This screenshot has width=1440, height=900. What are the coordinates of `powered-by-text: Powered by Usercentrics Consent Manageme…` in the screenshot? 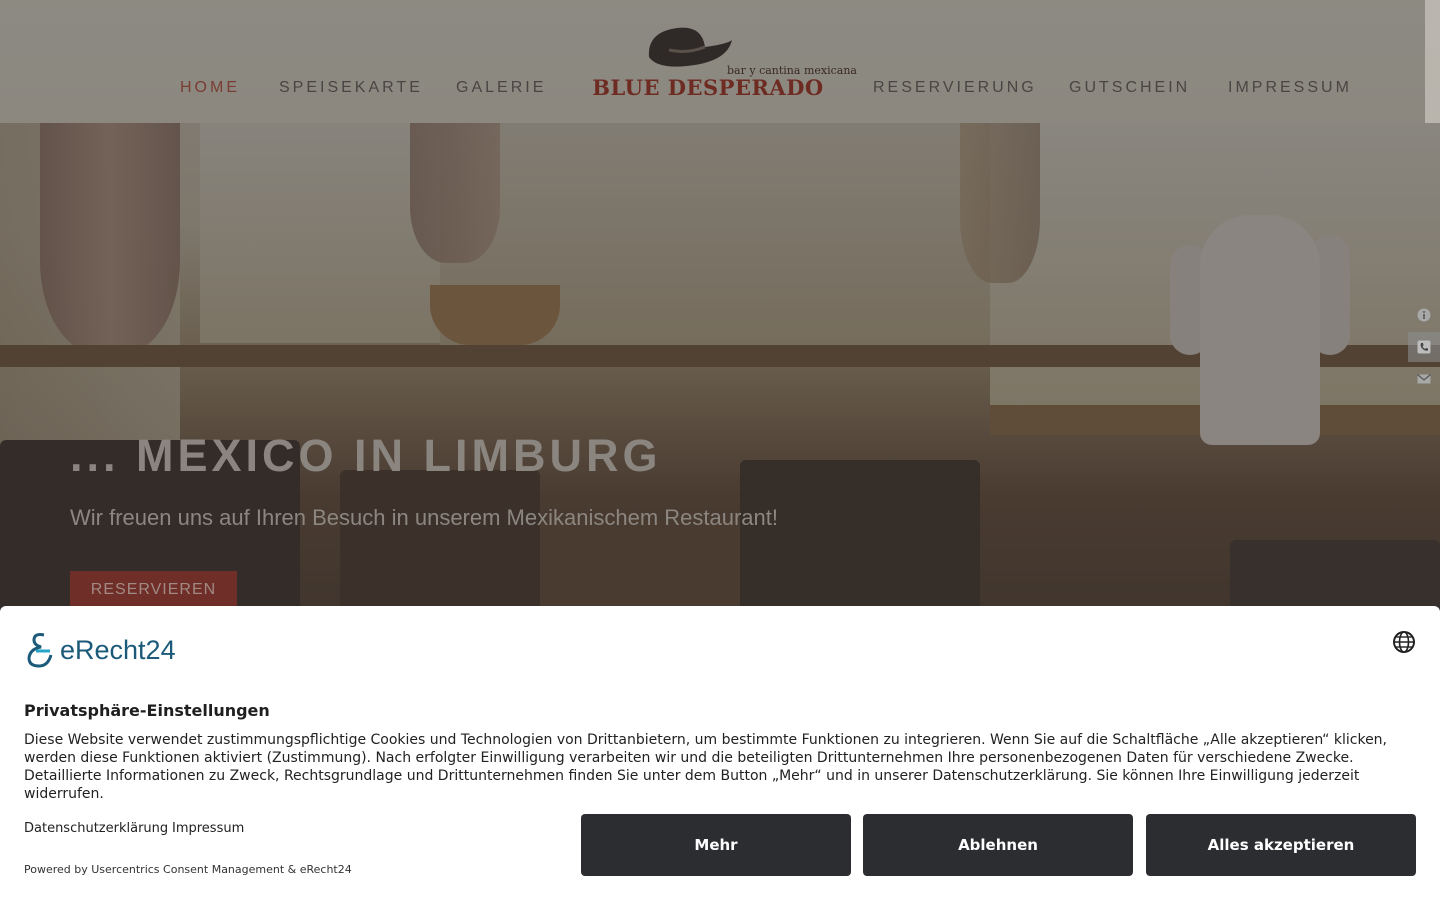 It's located at (188, 869).